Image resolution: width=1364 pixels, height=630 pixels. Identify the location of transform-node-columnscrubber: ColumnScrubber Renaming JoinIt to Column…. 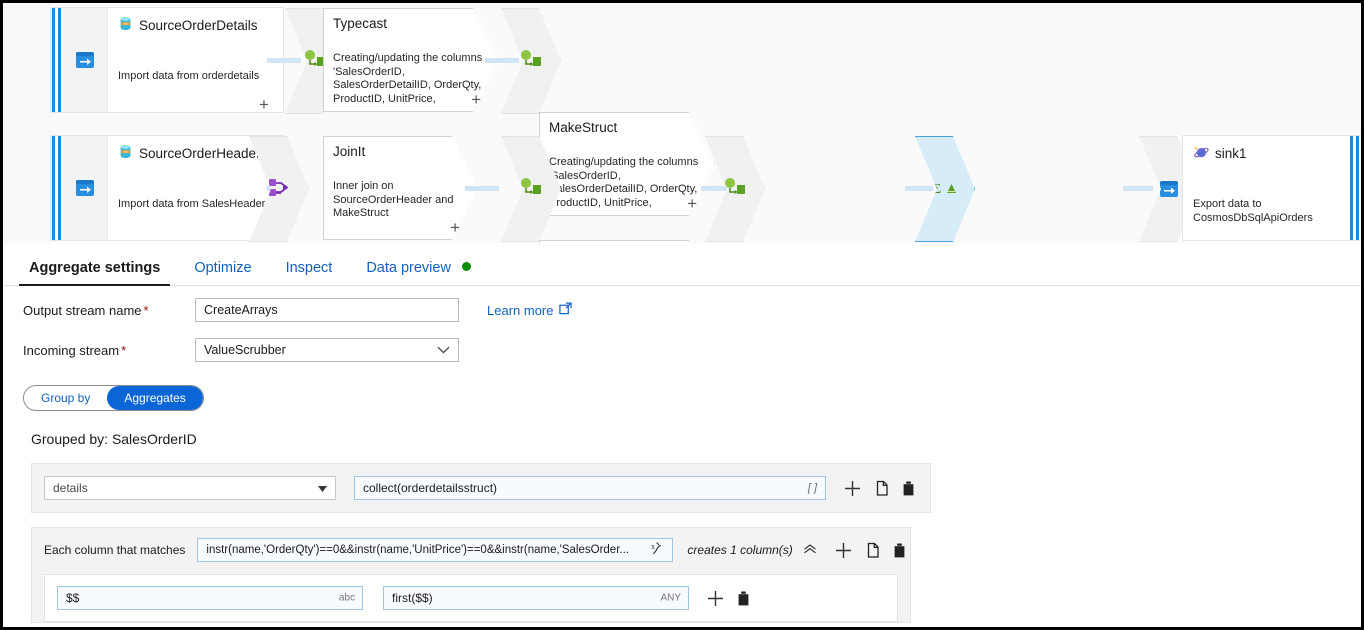
(627, 241).